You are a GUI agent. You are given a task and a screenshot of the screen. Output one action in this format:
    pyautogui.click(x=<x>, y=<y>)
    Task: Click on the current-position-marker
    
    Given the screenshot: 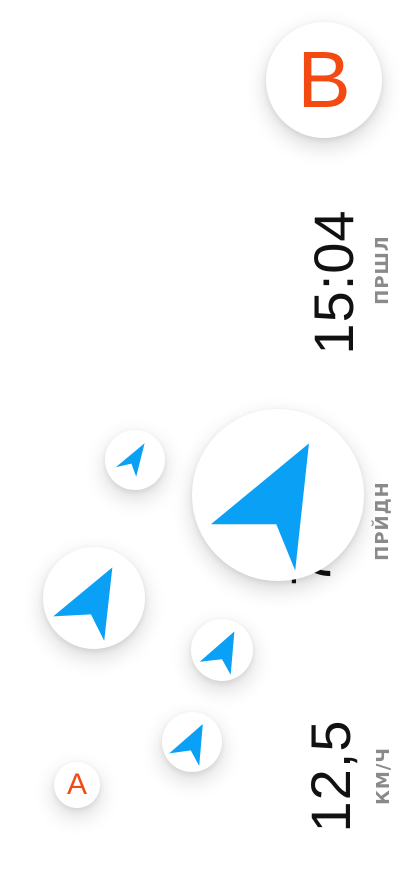 What is the action you would take?
    pyautogui.click(x=278, y=495)
    